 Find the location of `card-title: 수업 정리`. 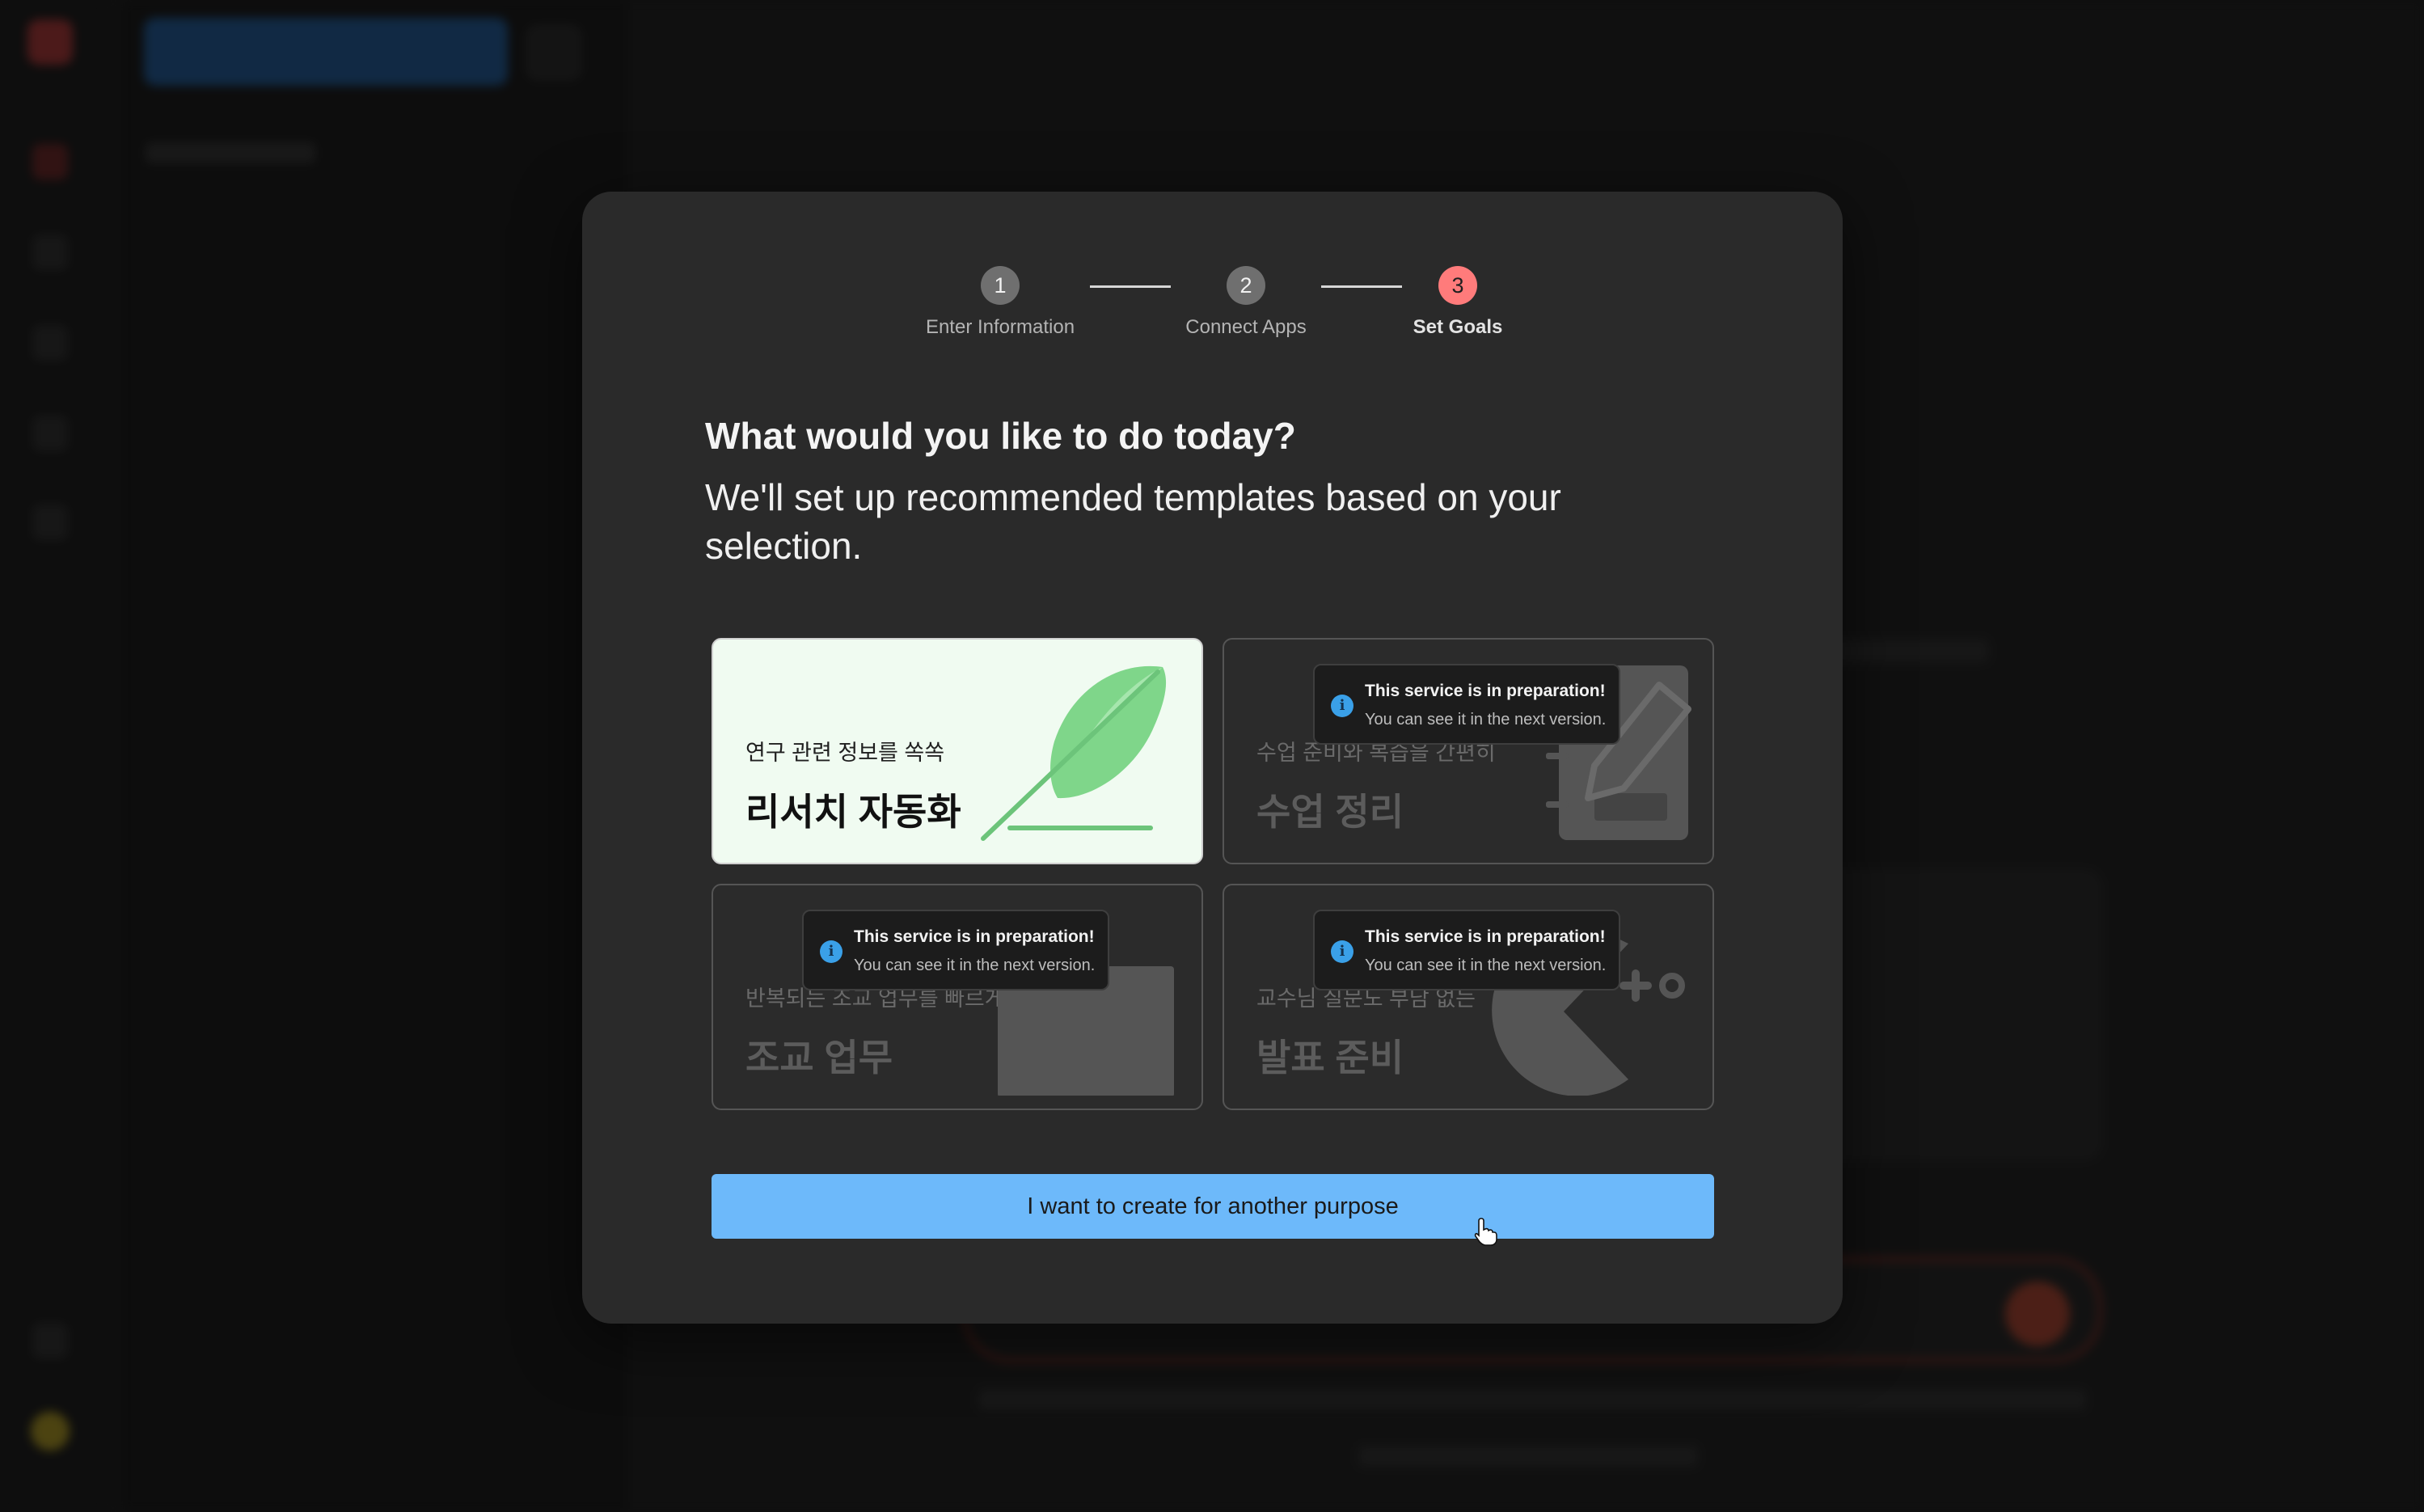

card-title: 수업 정리 is located at coordinates (1330, 812).